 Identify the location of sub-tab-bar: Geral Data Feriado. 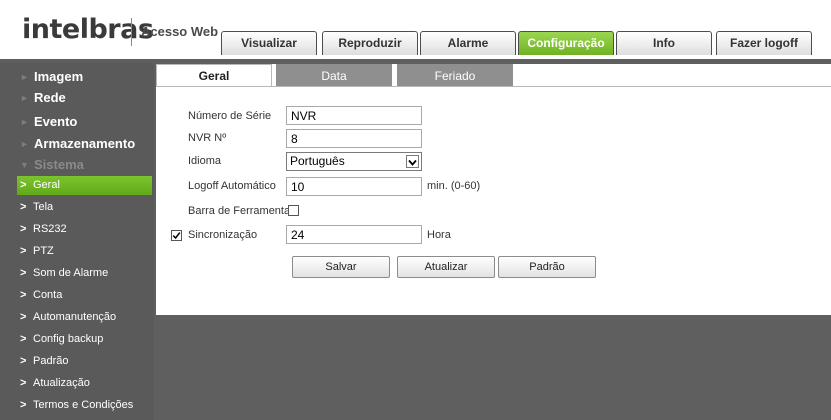
(493, 75).